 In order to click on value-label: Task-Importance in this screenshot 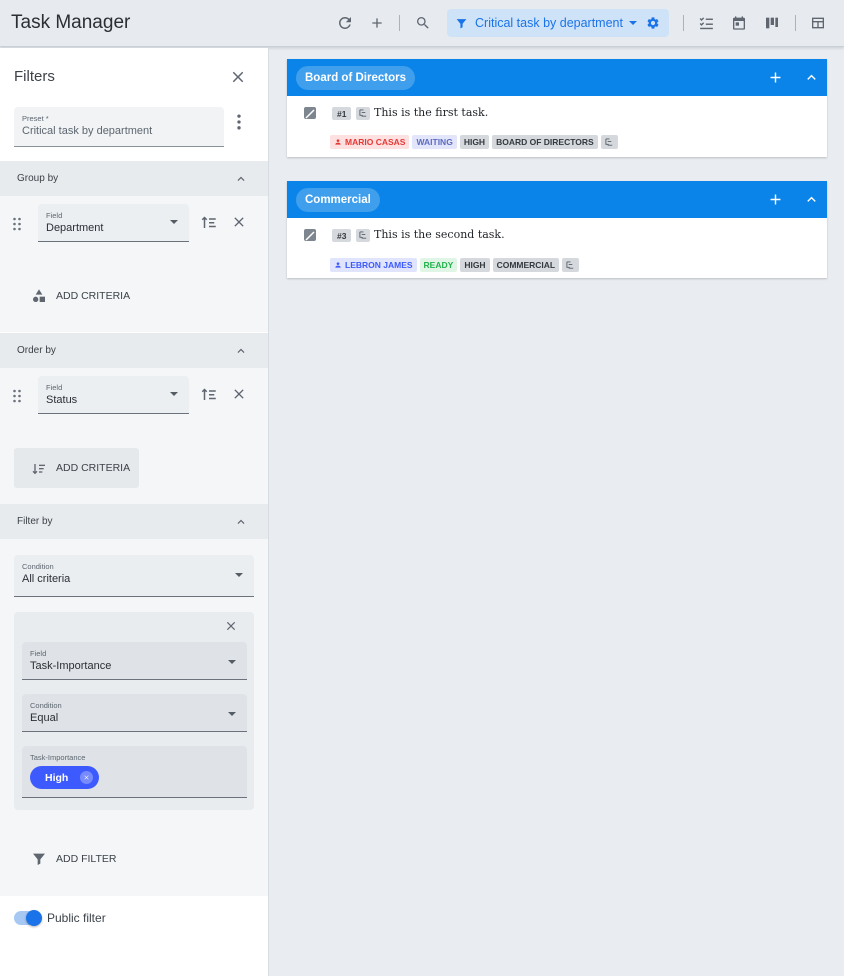, I will do `click(58, 757)`.